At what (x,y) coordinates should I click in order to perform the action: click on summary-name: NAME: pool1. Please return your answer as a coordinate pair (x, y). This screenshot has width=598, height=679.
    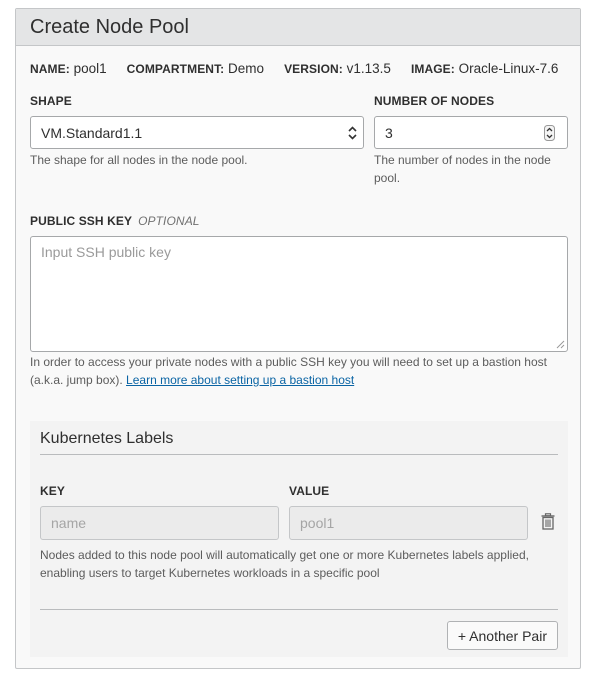
    Looking at the image, I should click on (68, 68).